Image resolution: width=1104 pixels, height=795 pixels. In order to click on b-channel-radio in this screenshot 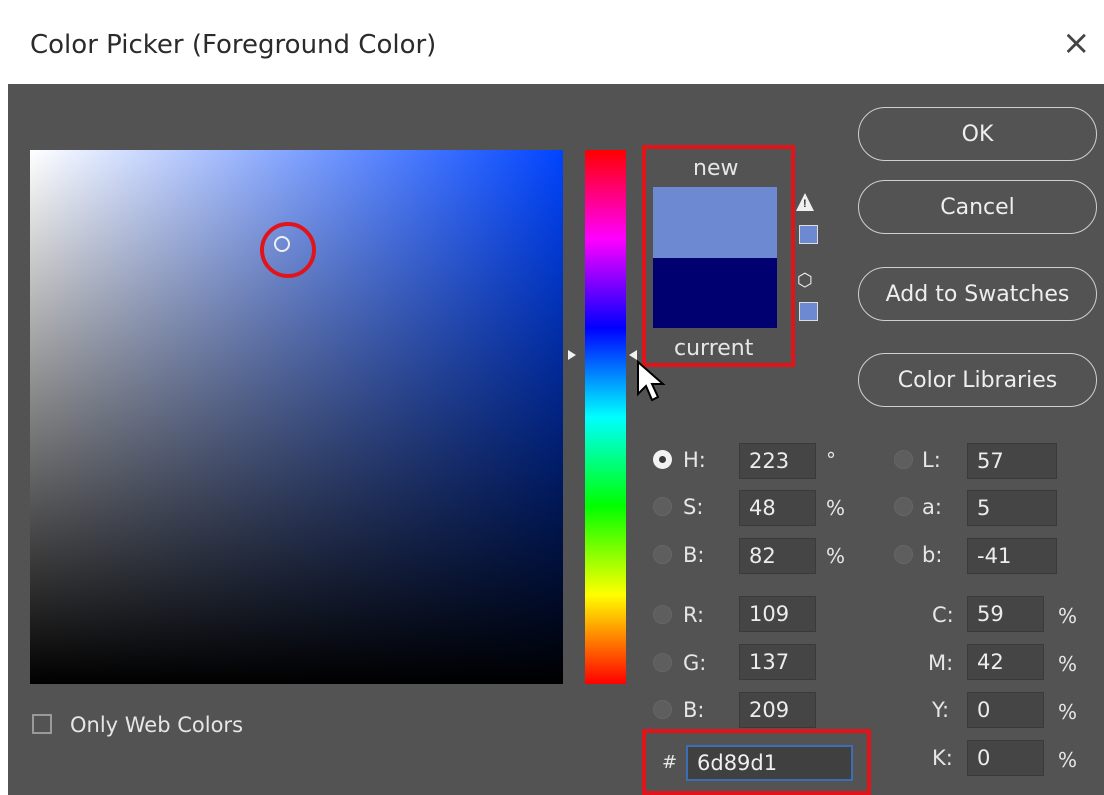, I will do `click(903, 554)`.